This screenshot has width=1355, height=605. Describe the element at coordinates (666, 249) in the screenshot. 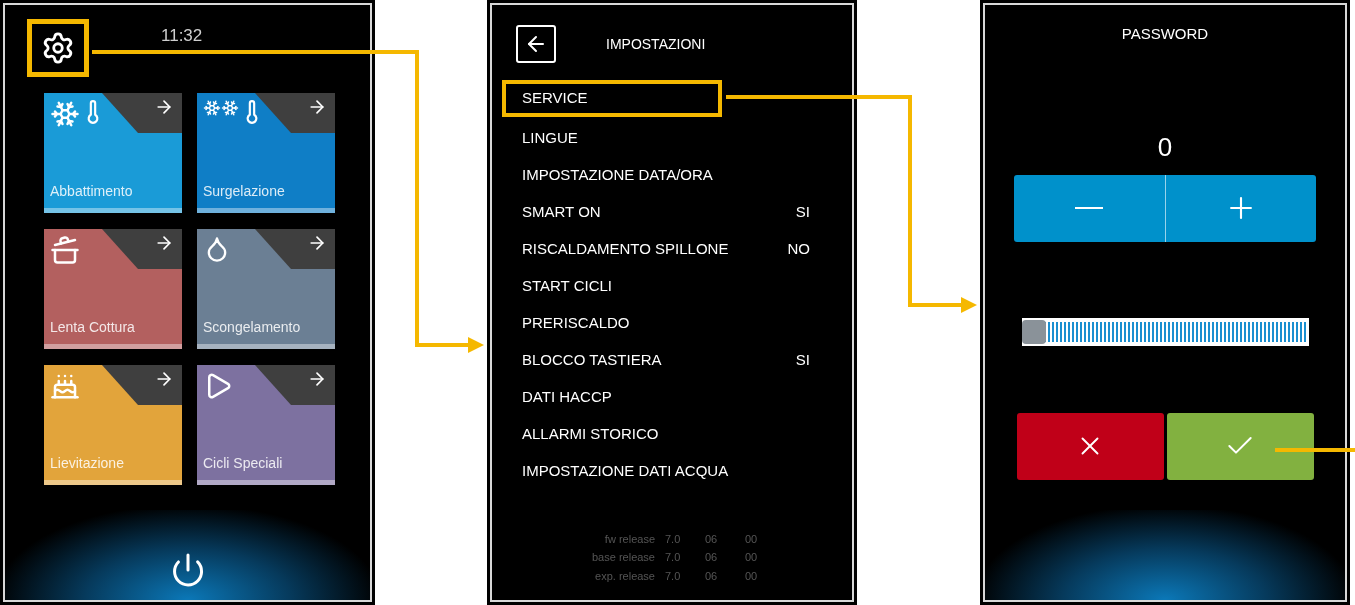

I see `settings-item: RISCALDAMENTO SPILLONE NO` at that location.